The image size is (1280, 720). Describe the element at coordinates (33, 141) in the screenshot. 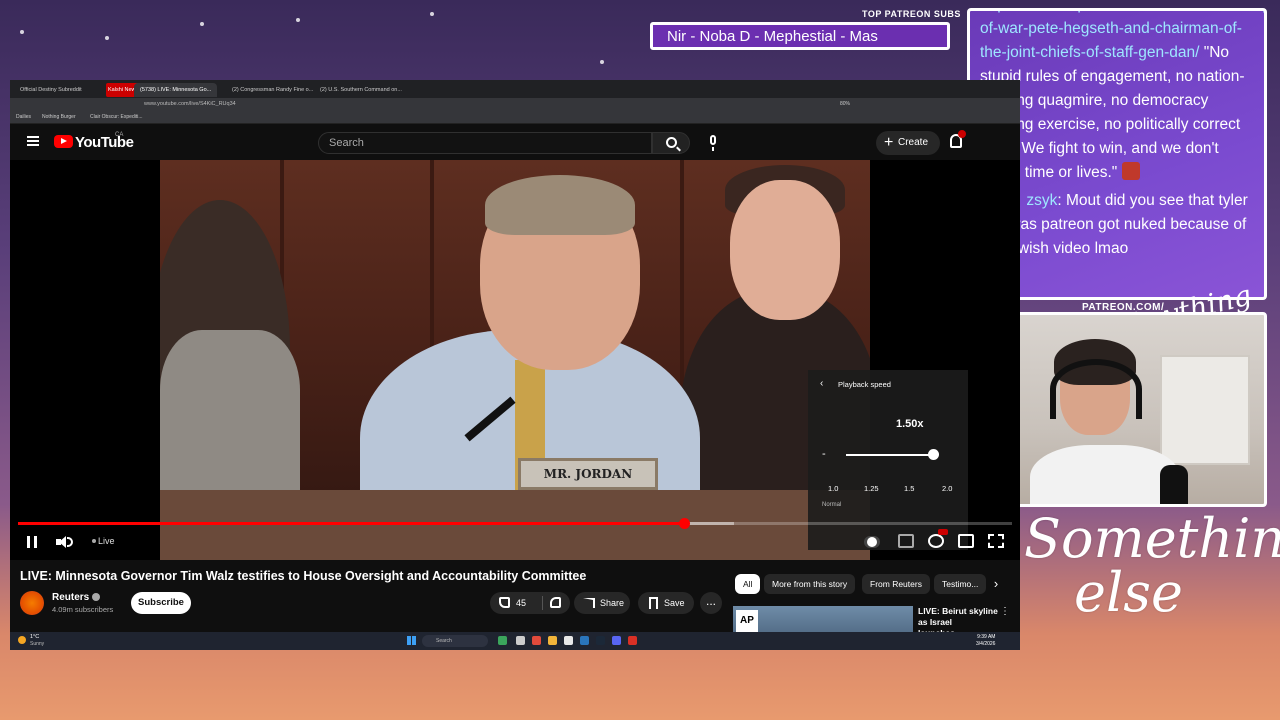

I see `menu-icon` at that location.